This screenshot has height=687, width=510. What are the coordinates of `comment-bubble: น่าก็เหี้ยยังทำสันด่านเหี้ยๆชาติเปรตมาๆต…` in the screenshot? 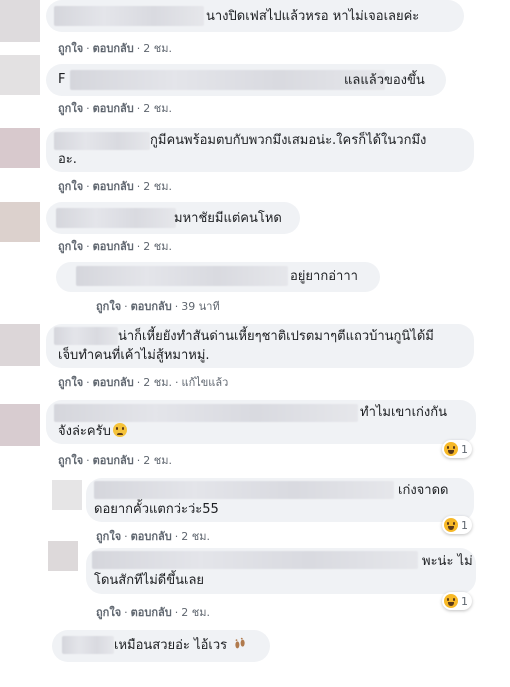 It's located at (260, 346).